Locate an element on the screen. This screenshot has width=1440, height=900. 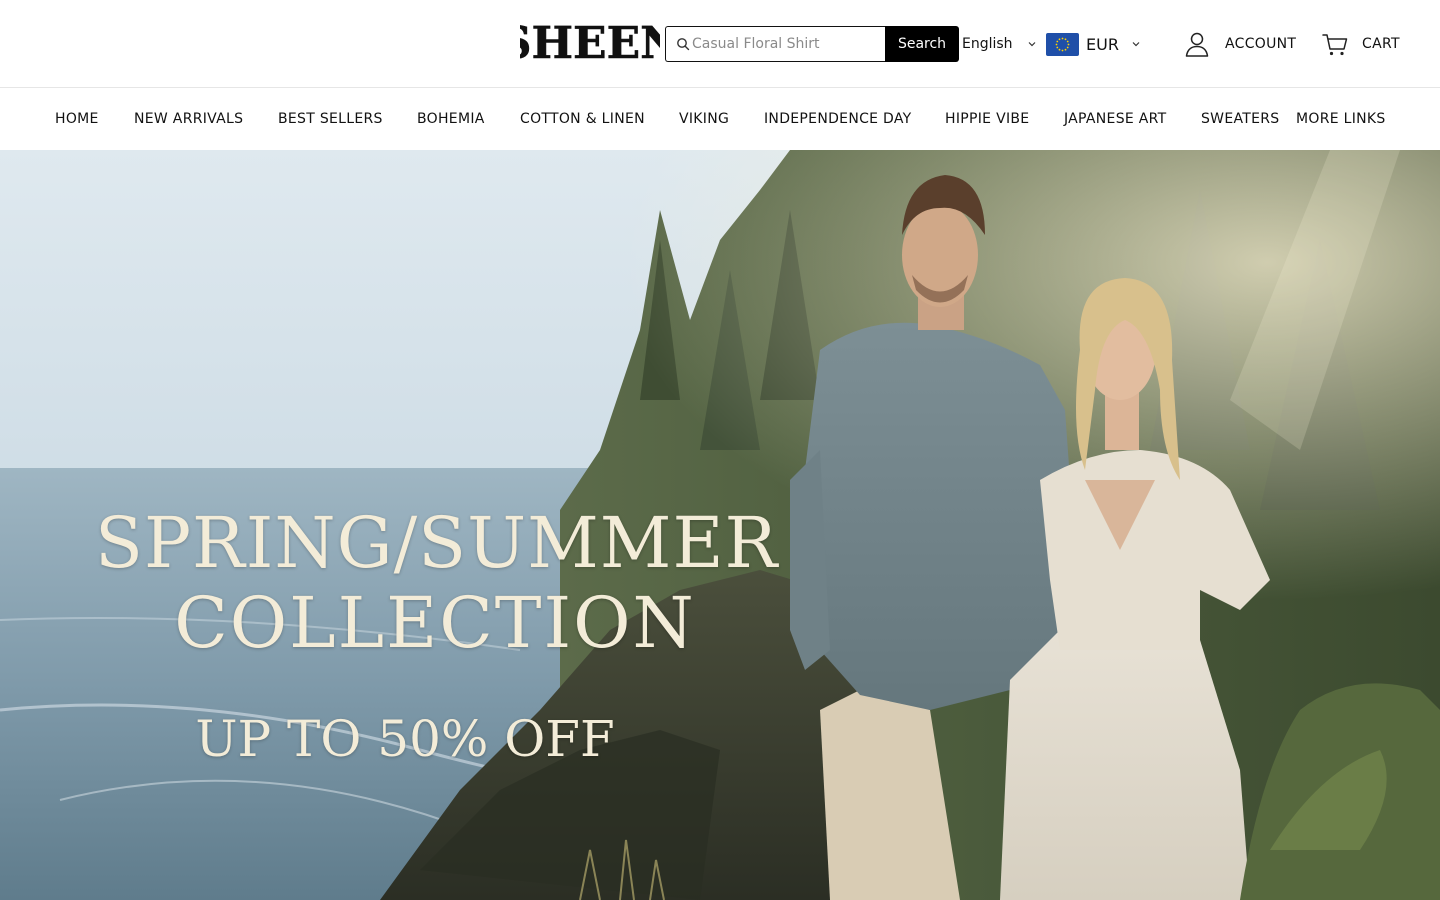
cart-label: CART is located at coordinates (1381, 44).